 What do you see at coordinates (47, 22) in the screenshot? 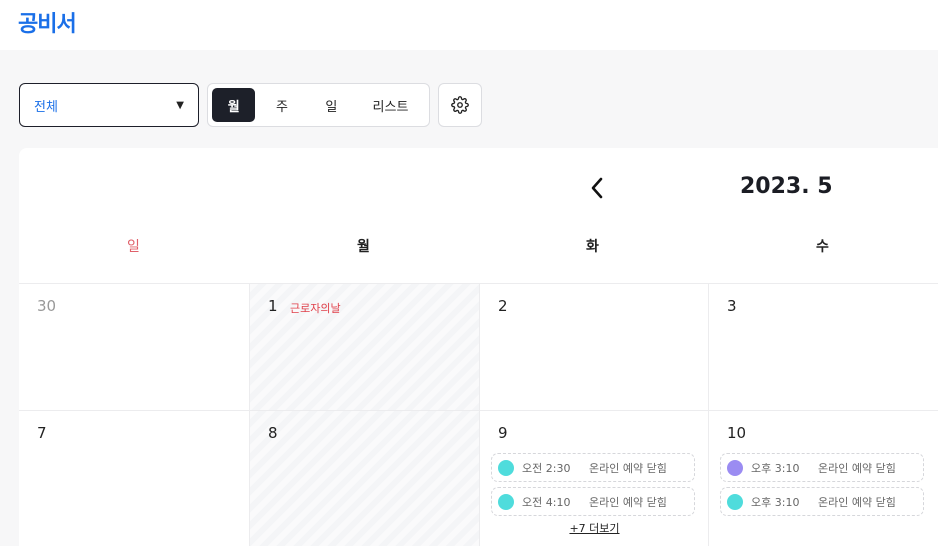
I see `app-logo: 공비서` at bounding box center [47, 22].